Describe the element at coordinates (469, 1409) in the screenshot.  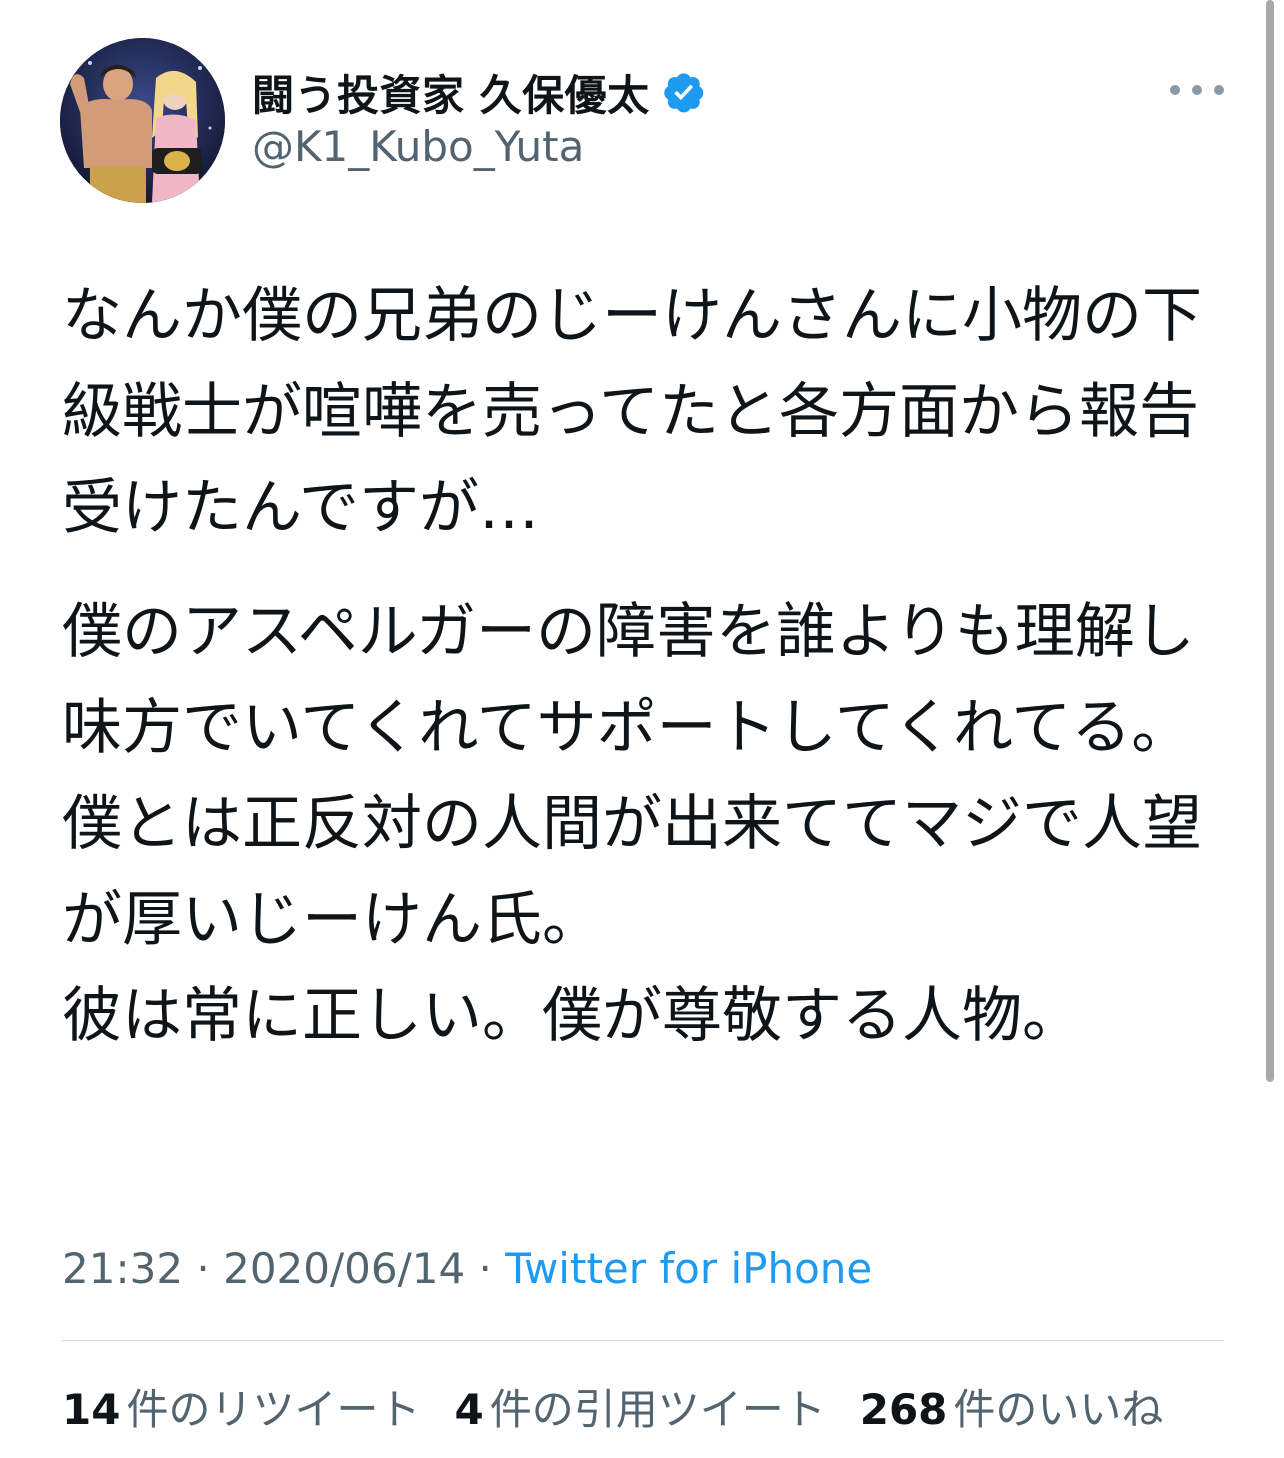
I see `quotes-count: 4` at that location.